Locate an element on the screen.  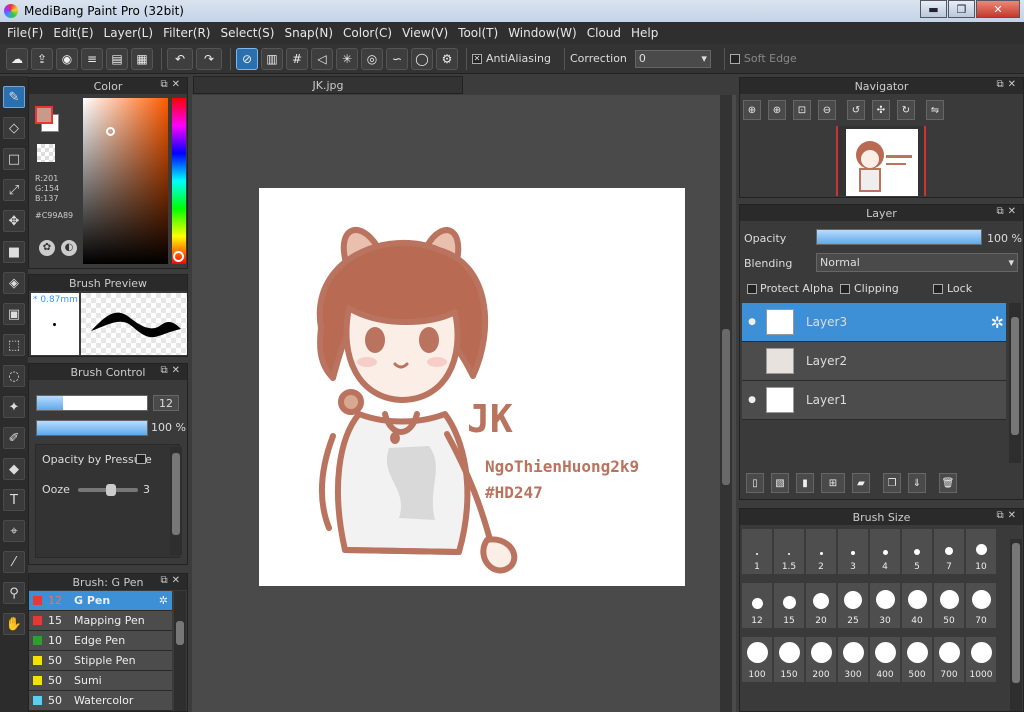
menu-window: Window(W) is located at coordinates (544, 33).